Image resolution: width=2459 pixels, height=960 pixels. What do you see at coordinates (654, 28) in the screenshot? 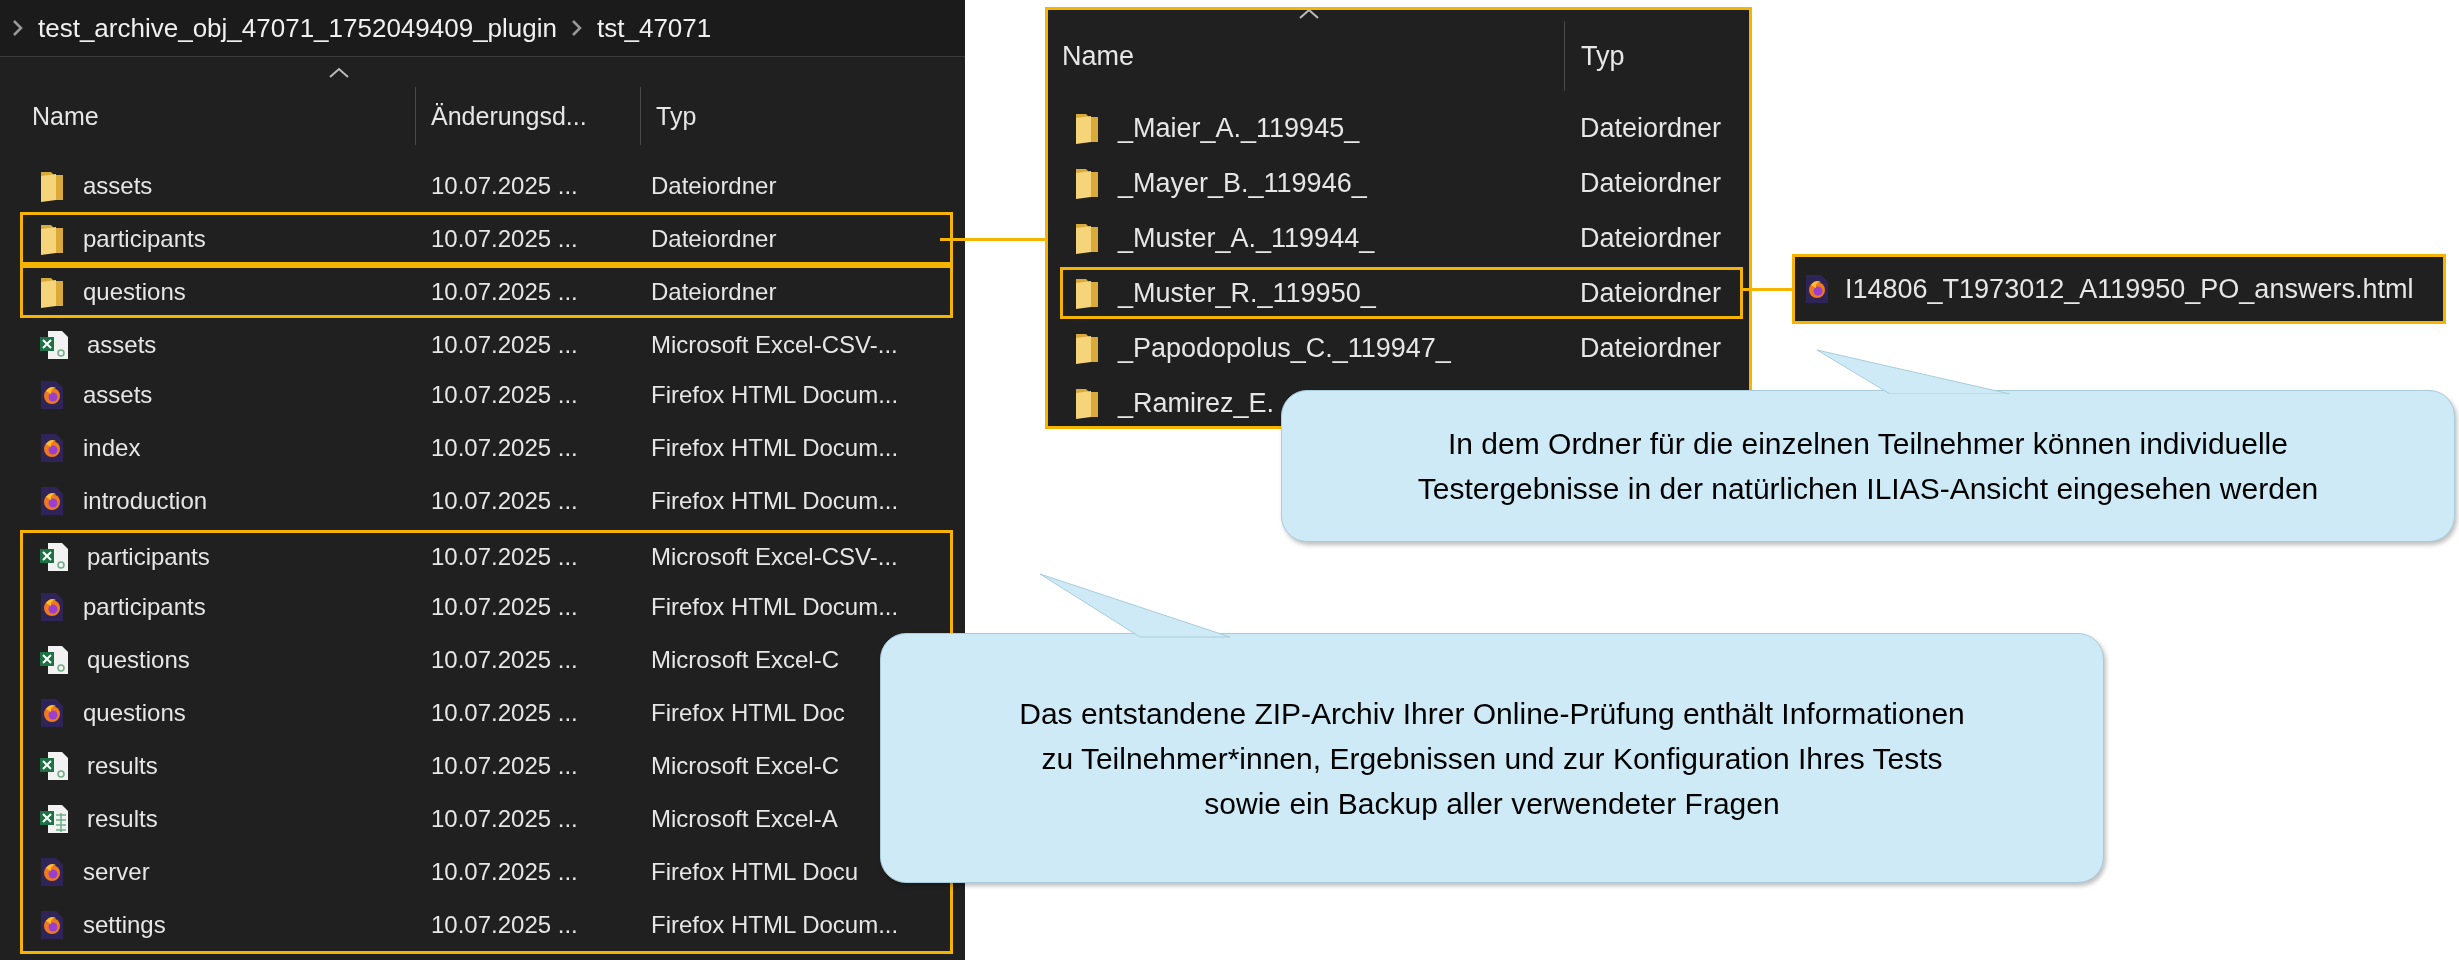
I see `breadcrumb-item: tst_47071` at bounding box center [654, 28].